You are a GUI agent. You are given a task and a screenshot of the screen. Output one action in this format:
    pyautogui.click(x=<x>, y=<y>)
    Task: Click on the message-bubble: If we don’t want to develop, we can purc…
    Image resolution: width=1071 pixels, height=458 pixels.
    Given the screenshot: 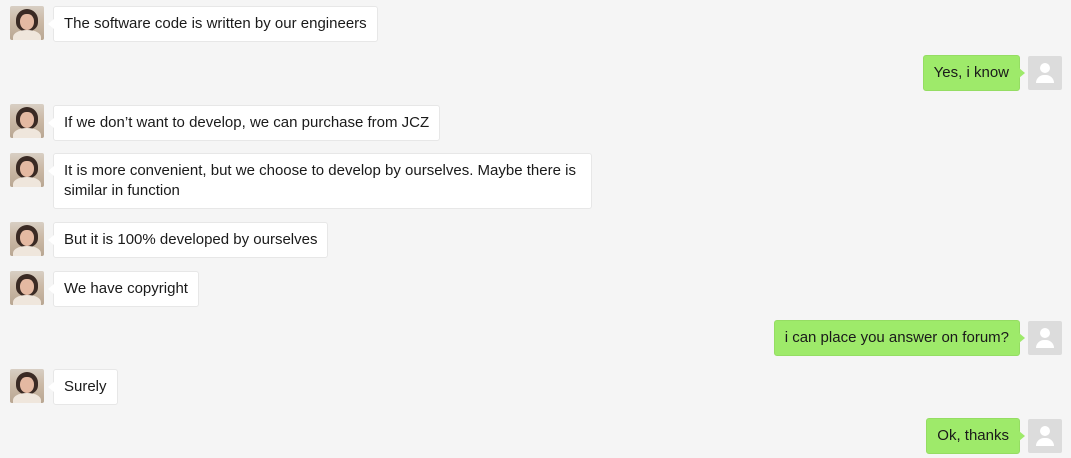 What is the action you would take?
    pyautogui.click(x=244, y=123)
    